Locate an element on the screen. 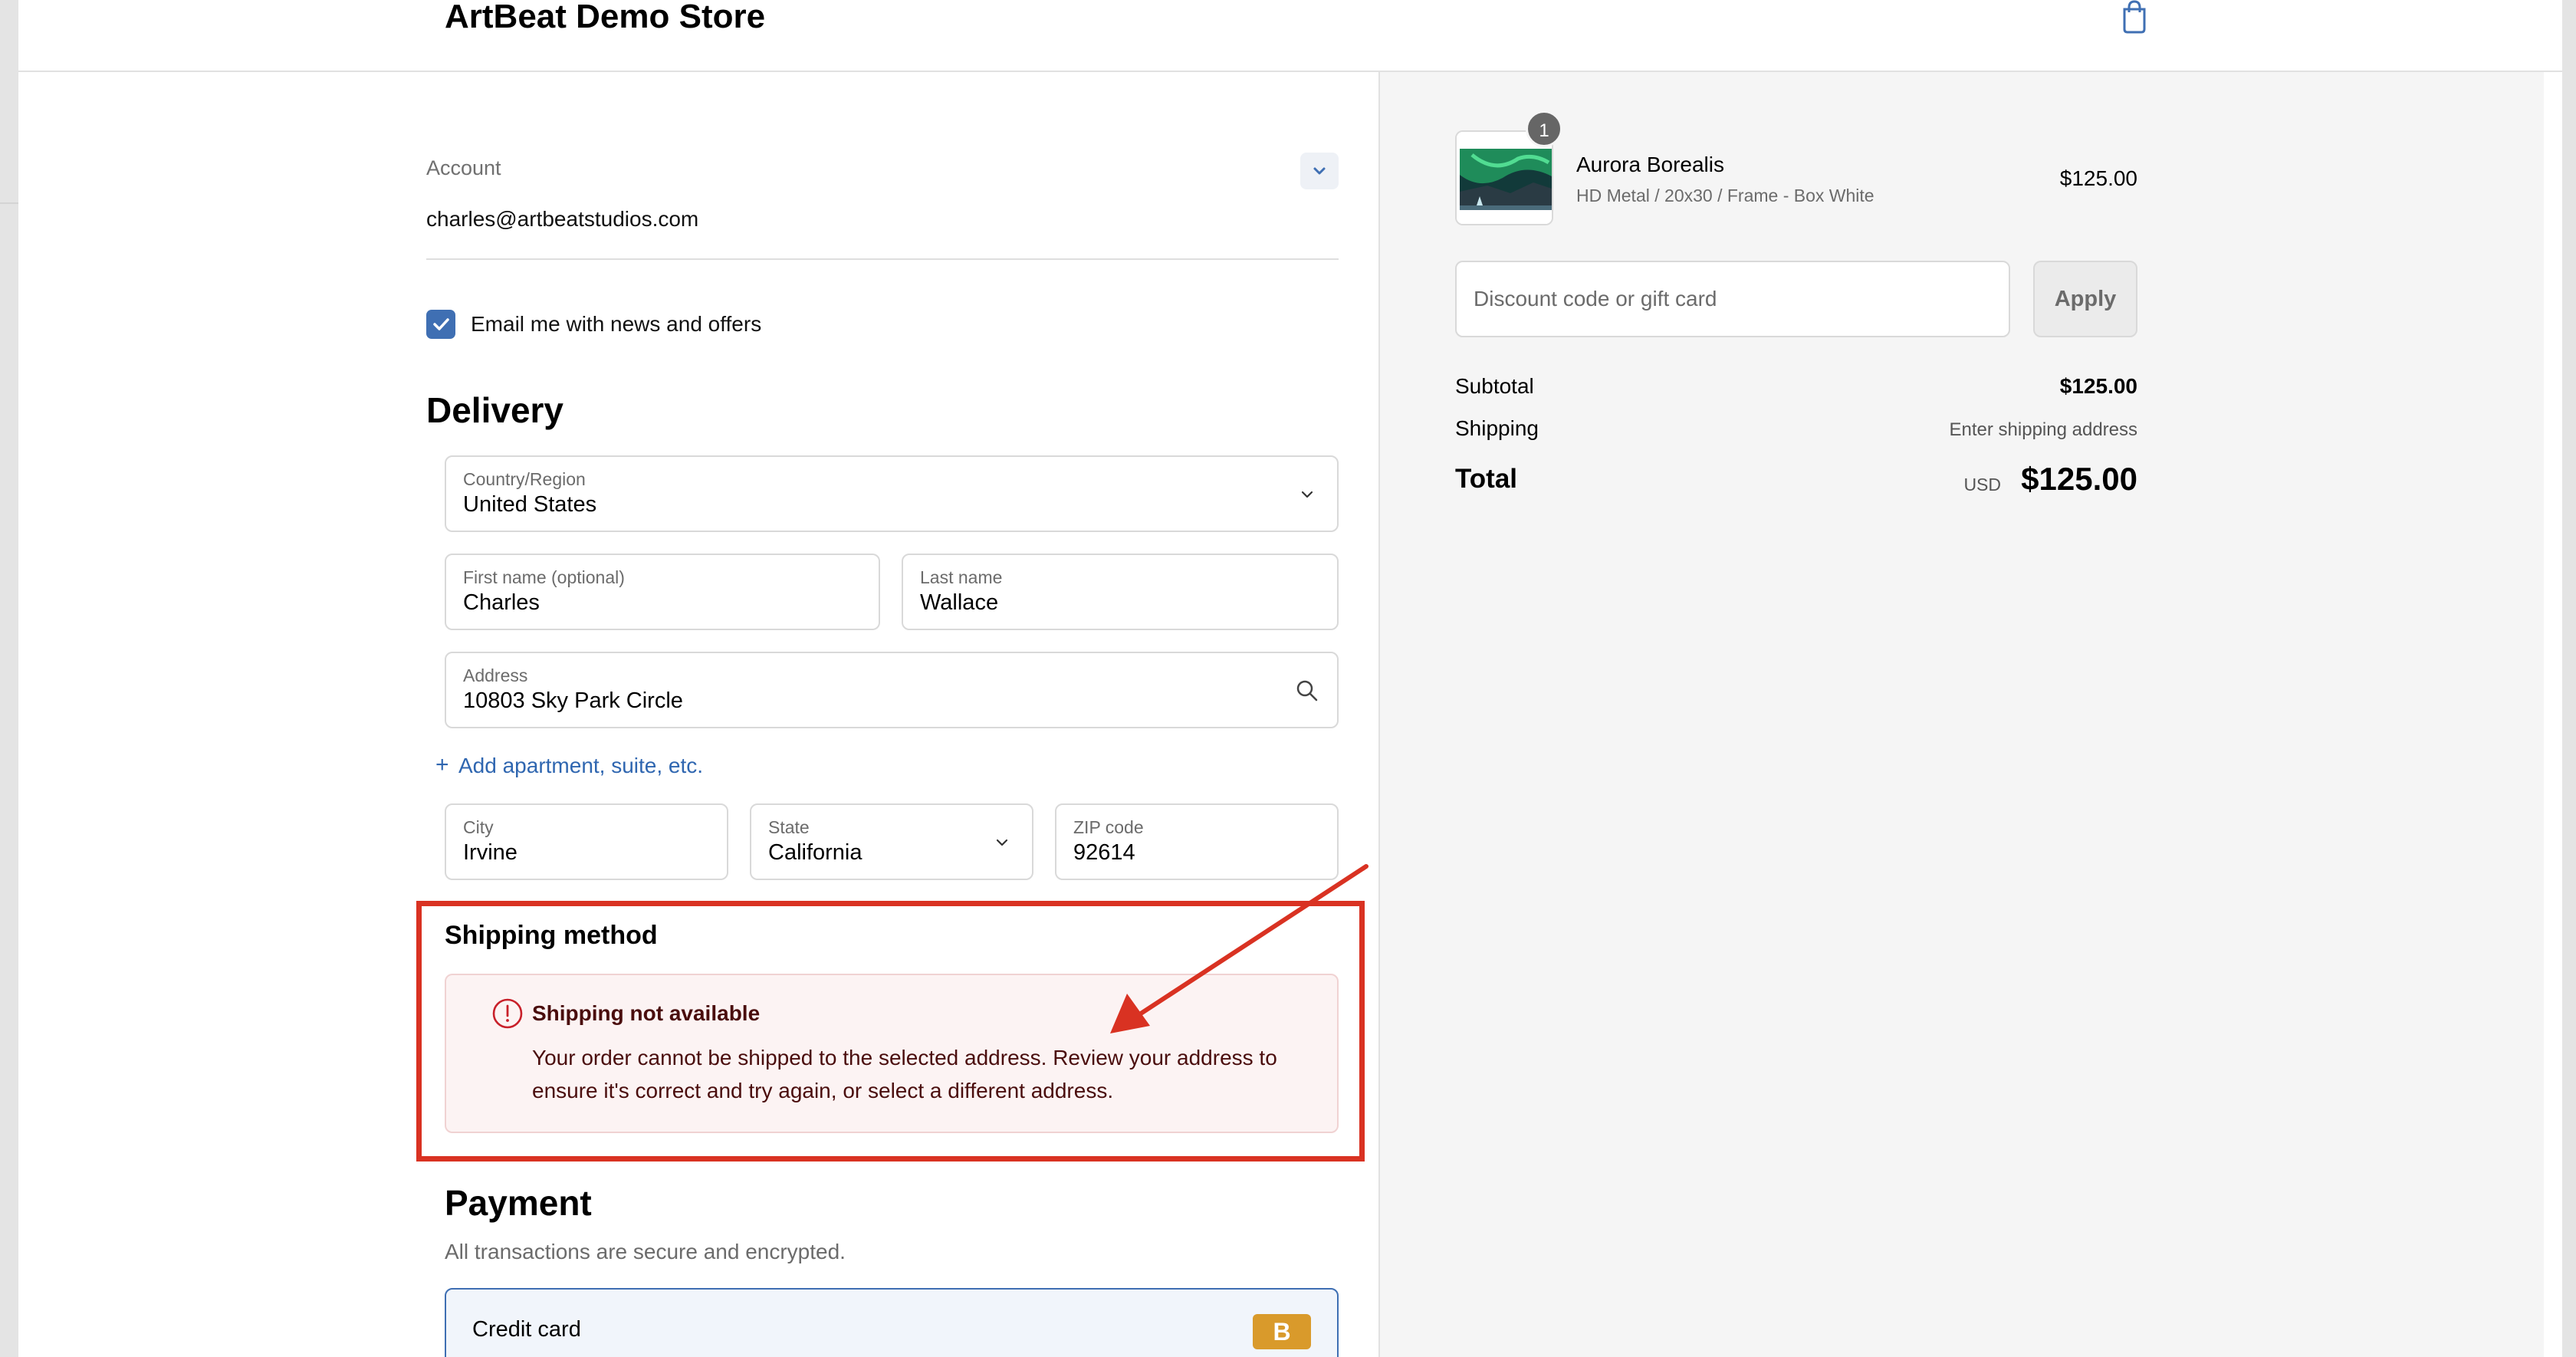 Image resolution: width=2576 pixels, height=1357 pixels. city-field: City Irvine is located at coordinates (586, 842).